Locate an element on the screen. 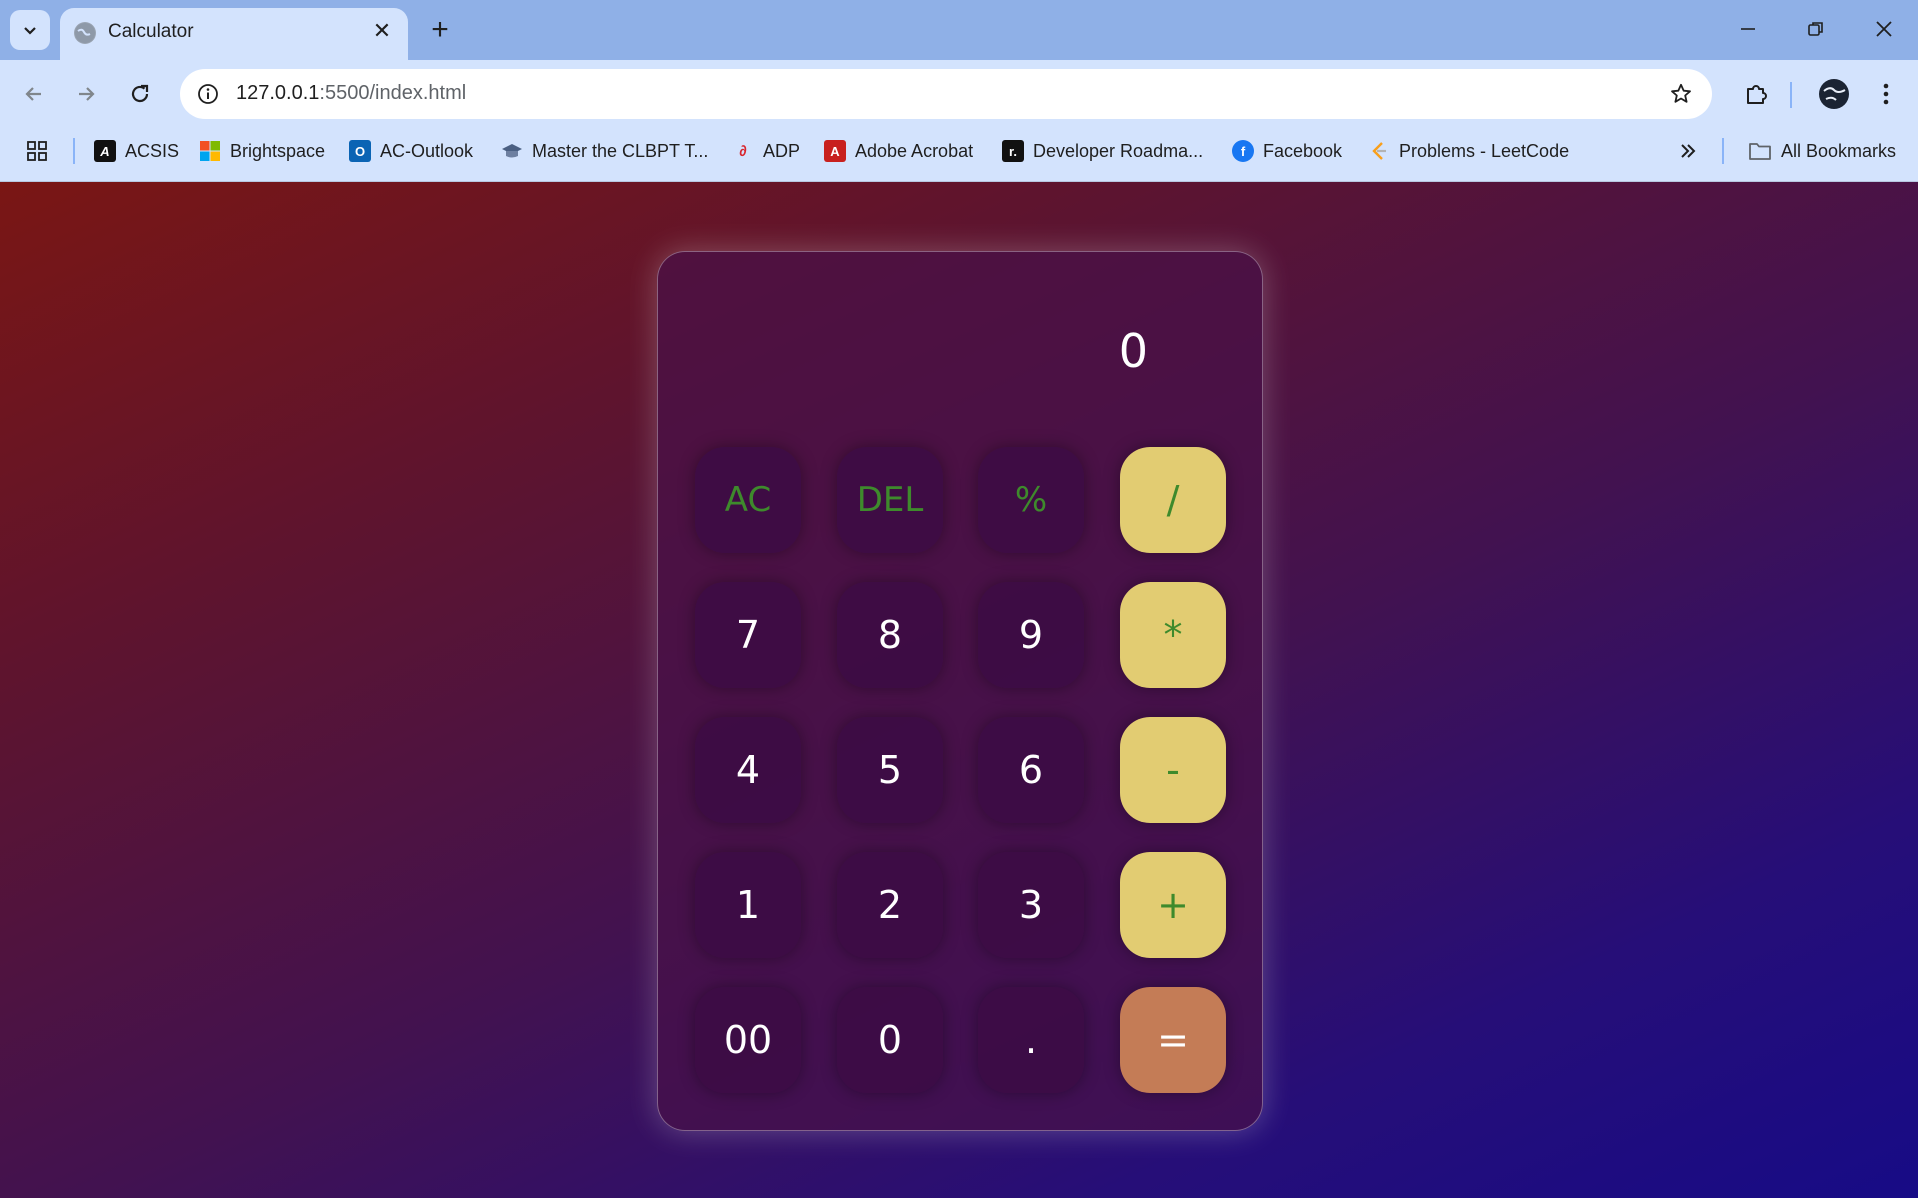  reload-icon is located at coordinates (140, 93).